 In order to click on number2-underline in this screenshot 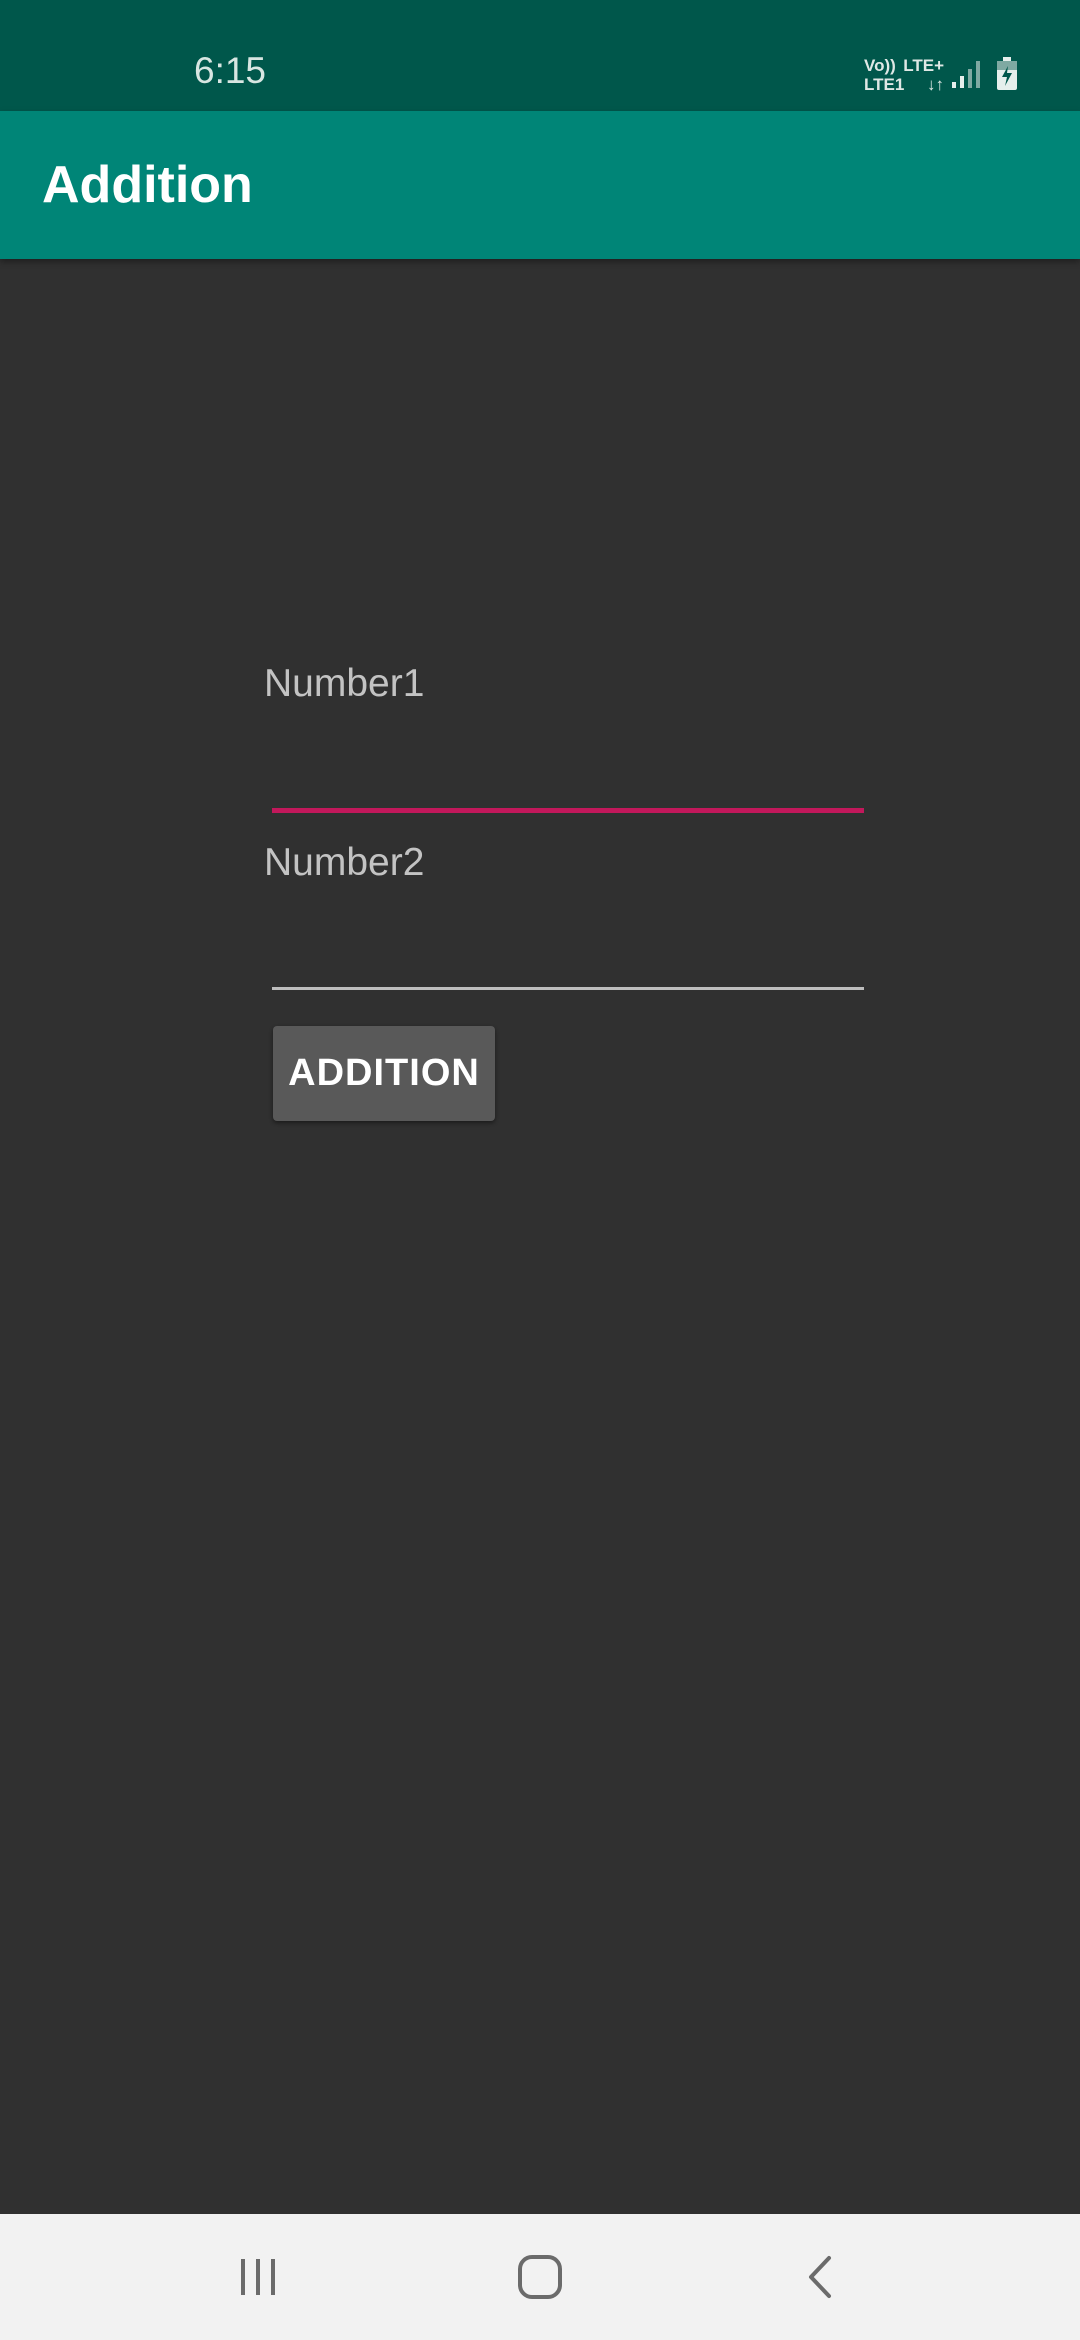, I will do `click(568, 988)`.